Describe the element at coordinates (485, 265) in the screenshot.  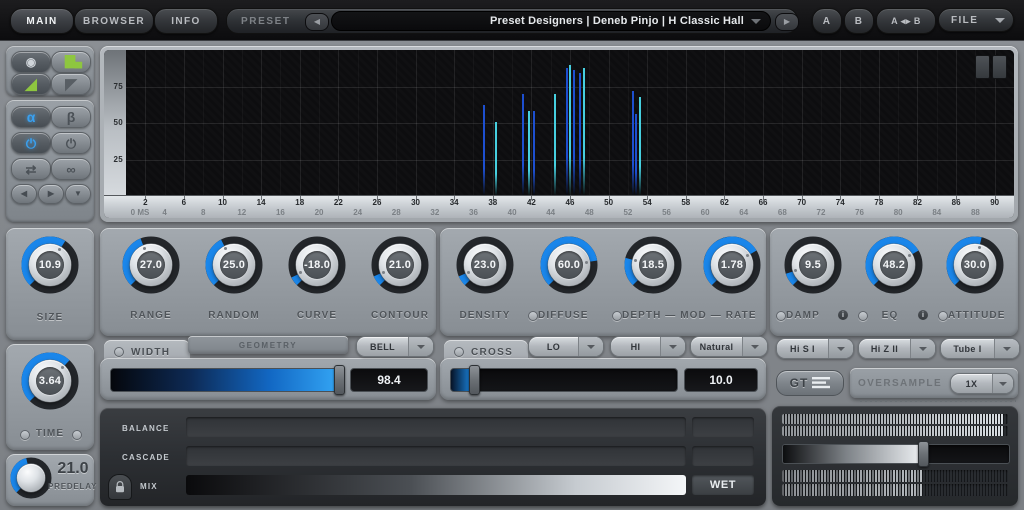
I see `density-knob: 23.0` at that location.